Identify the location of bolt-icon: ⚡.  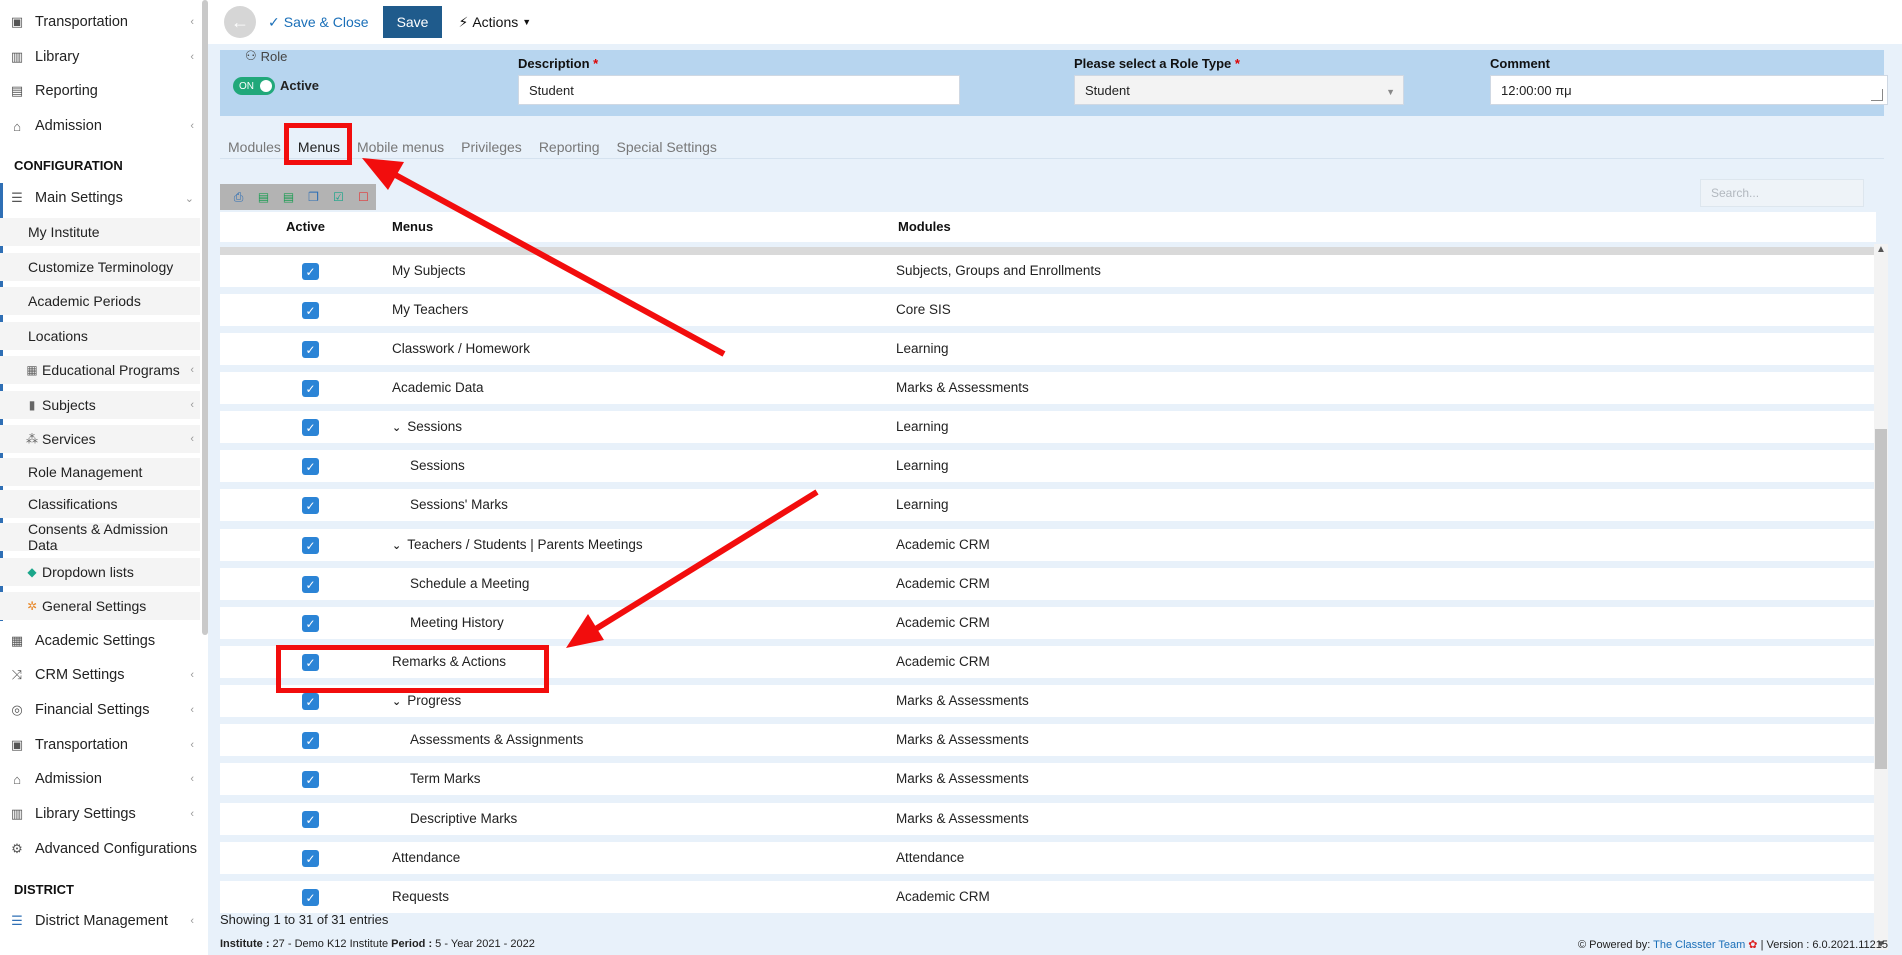
(463, 21).